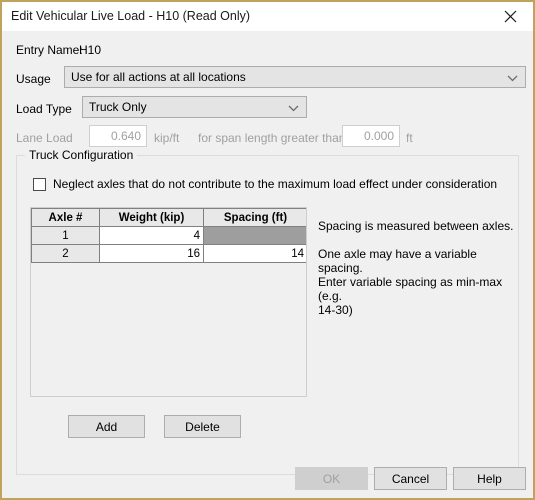 The image size is (535, 500). What do you see at coordinates (331, 478) in the screenshot?
I see `ok-button: OK` at bounding box center [331, 478].